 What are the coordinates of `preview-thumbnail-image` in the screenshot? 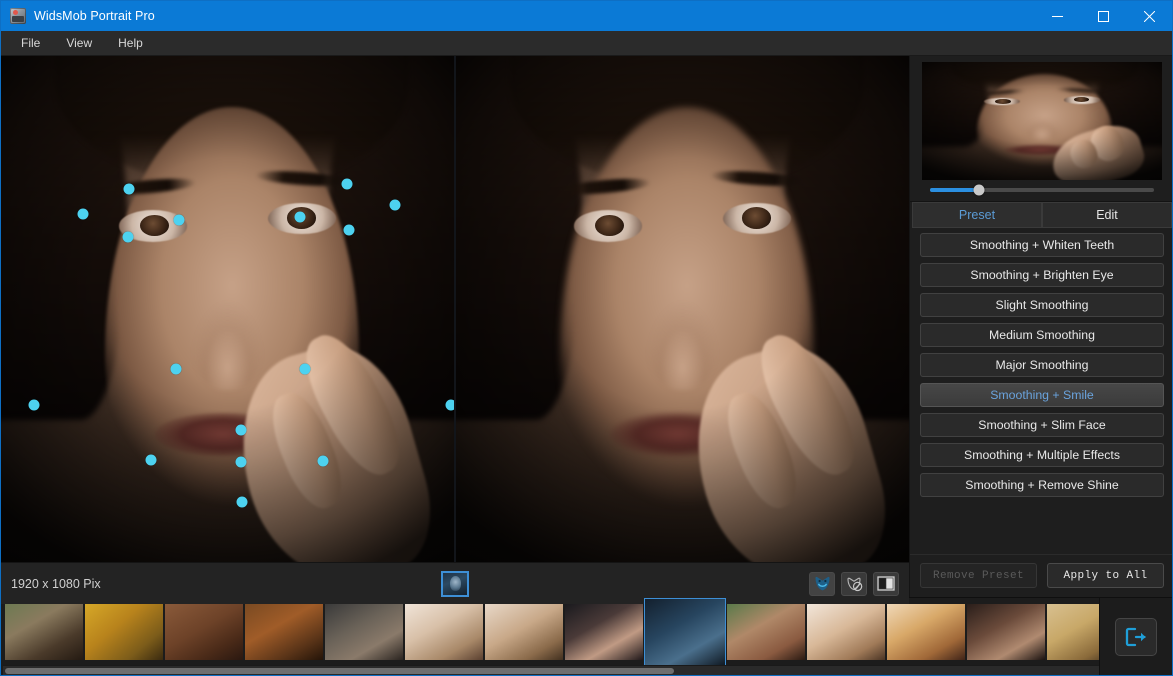 It's located at (1042, 121).